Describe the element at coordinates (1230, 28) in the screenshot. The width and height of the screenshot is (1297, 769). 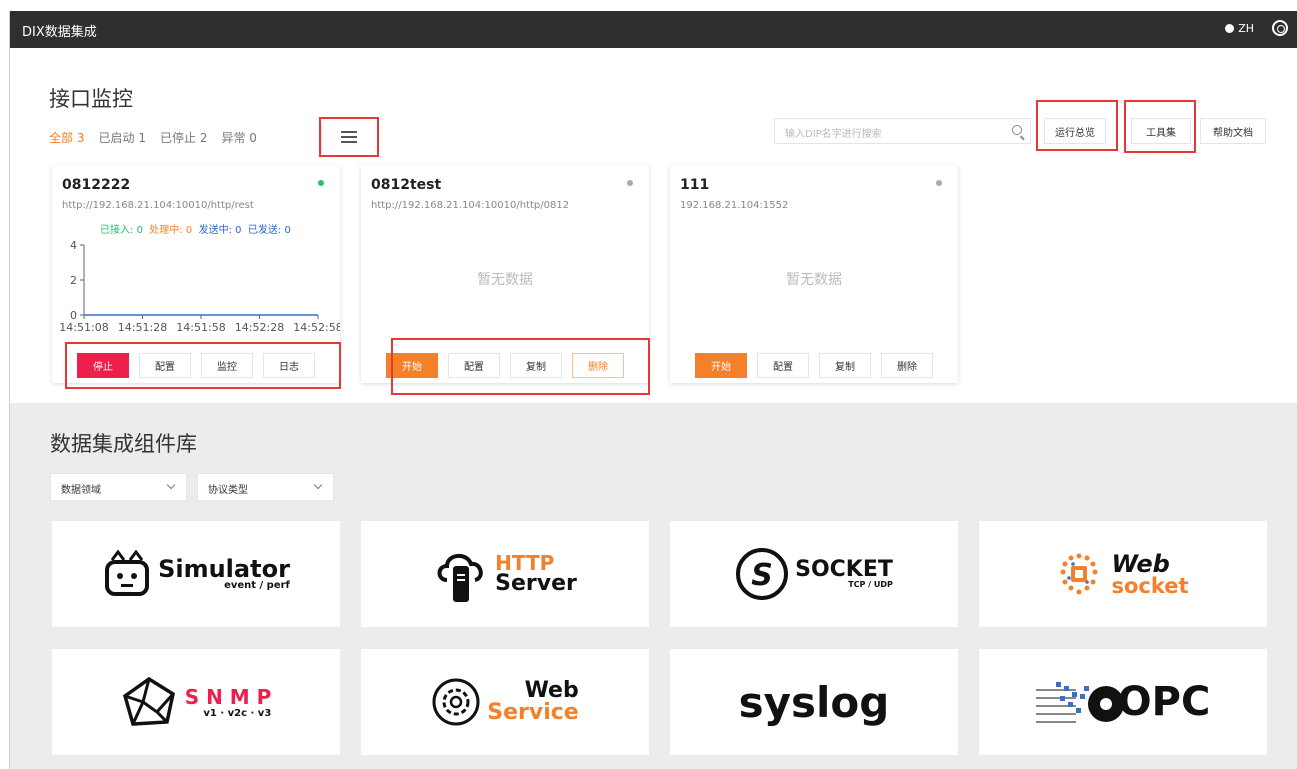
I see `language-dot-icon` at that location.